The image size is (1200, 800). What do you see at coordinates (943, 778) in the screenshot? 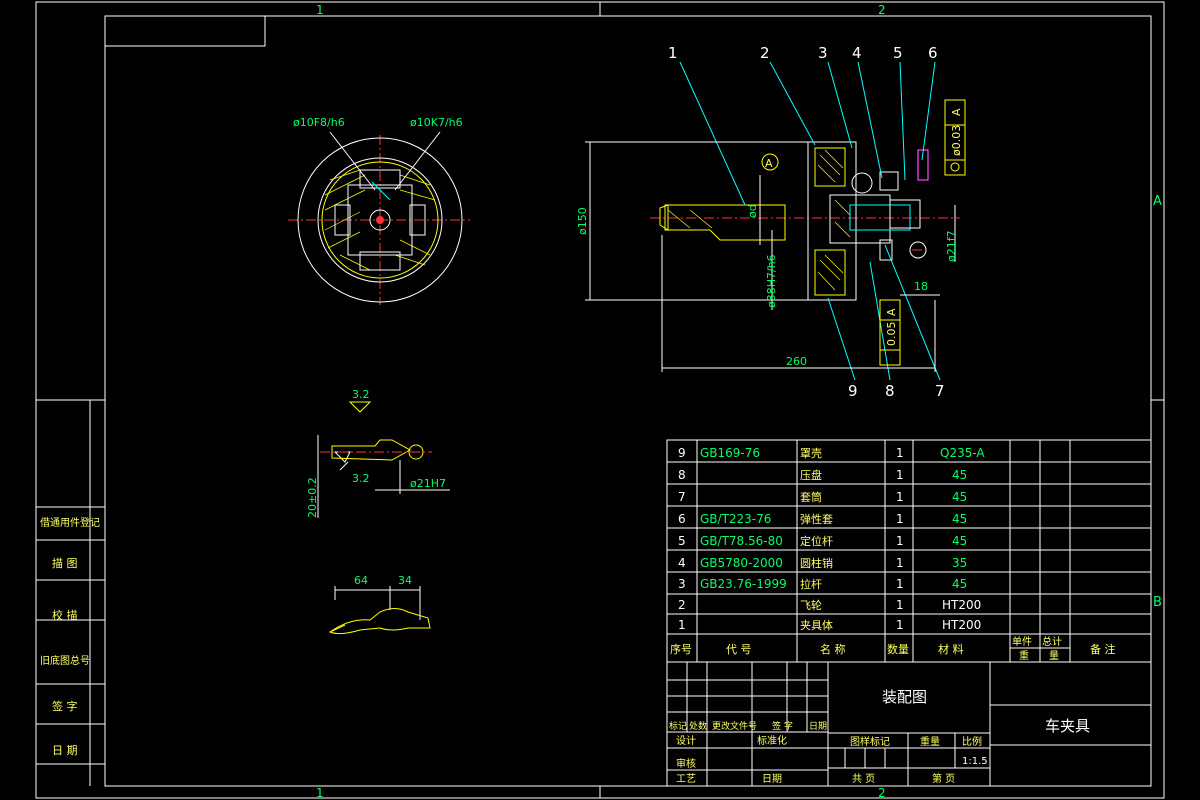
I see `title-sheet-no: 第 页` at bounding box center [943, 778].